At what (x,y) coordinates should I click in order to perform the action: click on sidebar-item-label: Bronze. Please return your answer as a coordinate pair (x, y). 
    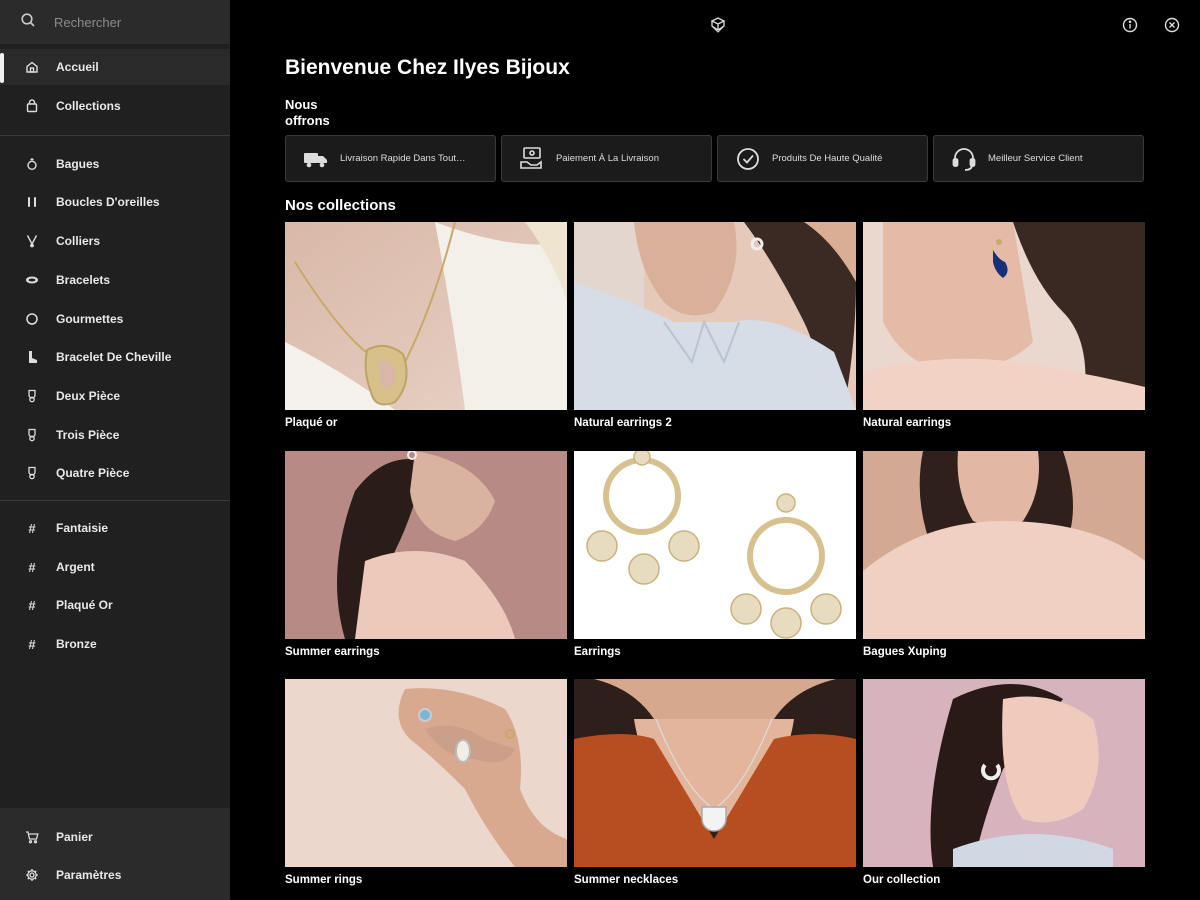
    Looking at the image, I should click on (76, 644).